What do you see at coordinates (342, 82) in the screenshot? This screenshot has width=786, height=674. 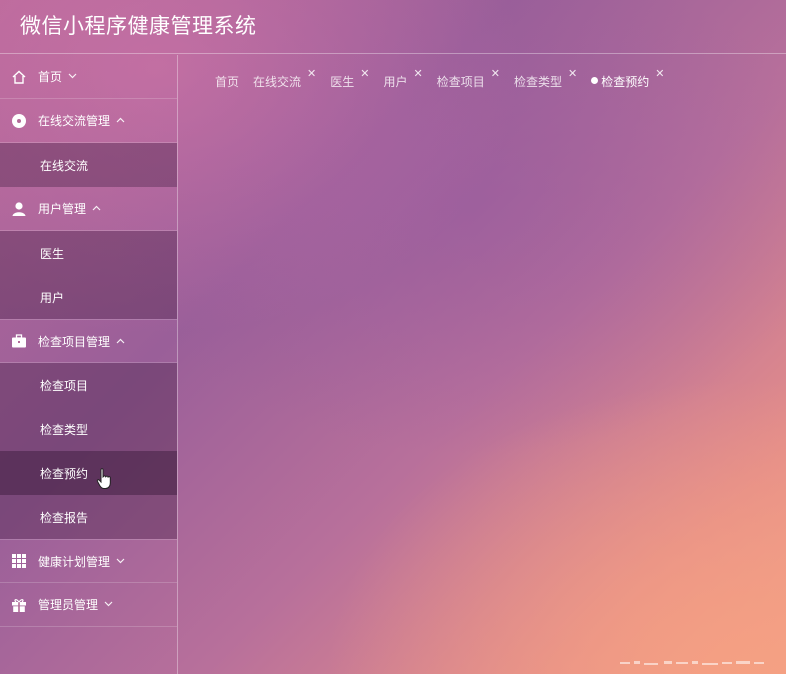 I see `tab-doctor-label: 医生` at bounding box center [342, 82].